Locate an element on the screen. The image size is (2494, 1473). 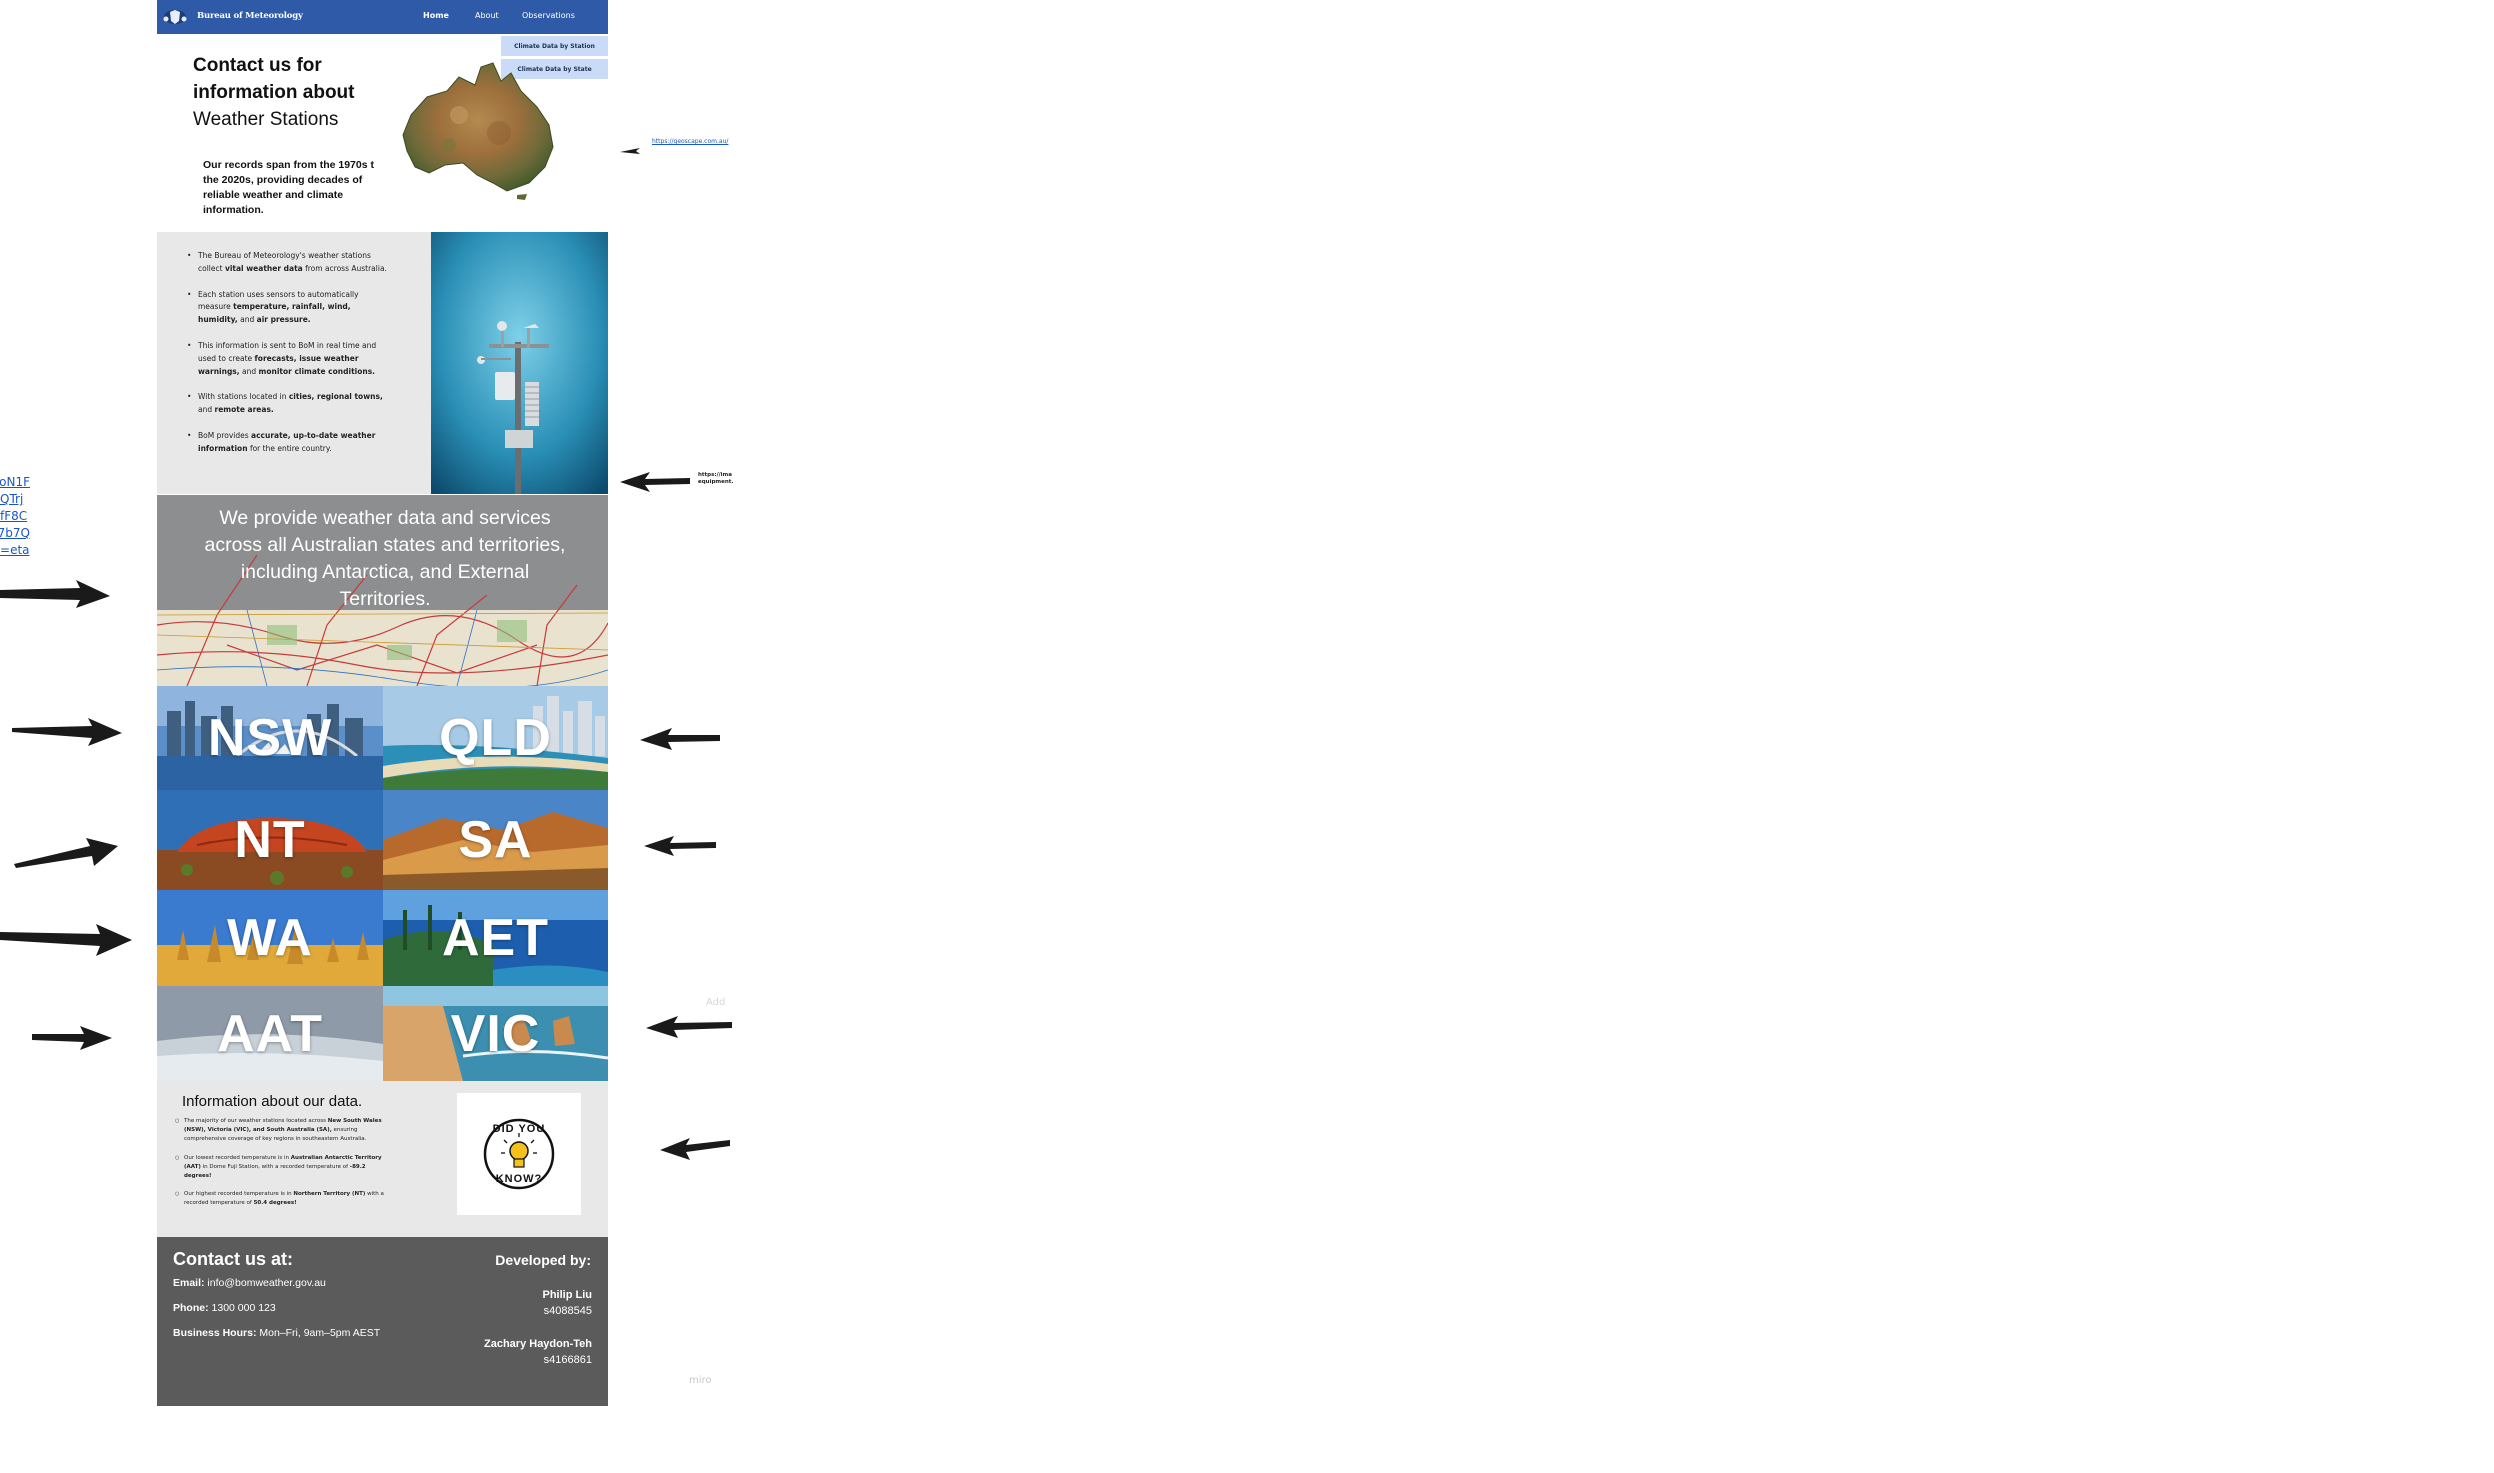
footer-phone: Phone: 1300 000 123 is located at coordinates (224, 1308).